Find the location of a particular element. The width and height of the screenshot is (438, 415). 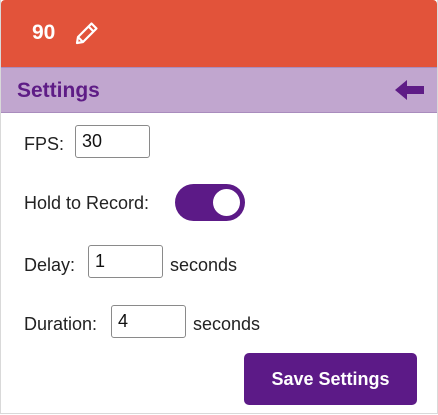

pencil-icon is located at coordinates (87, 33).